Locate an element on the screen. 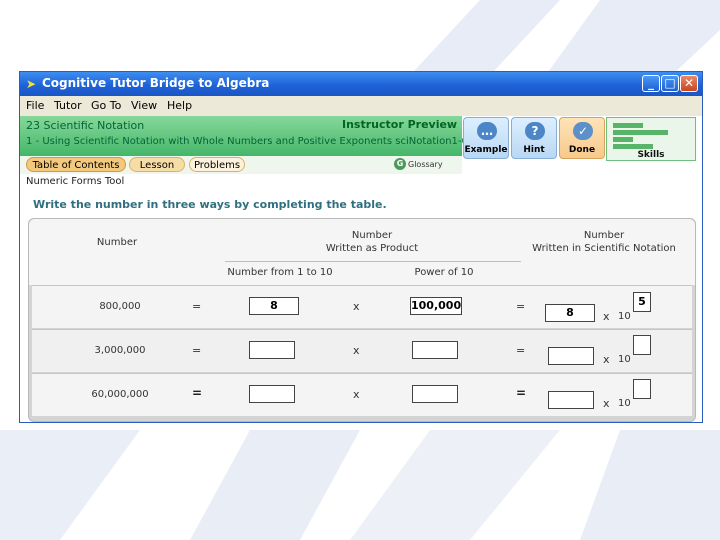 This screenshot has height=540, width=720. table-row: 800,000 = 8 x 100,000 = 8 x 10 5 is located at coordinates (362, 306).